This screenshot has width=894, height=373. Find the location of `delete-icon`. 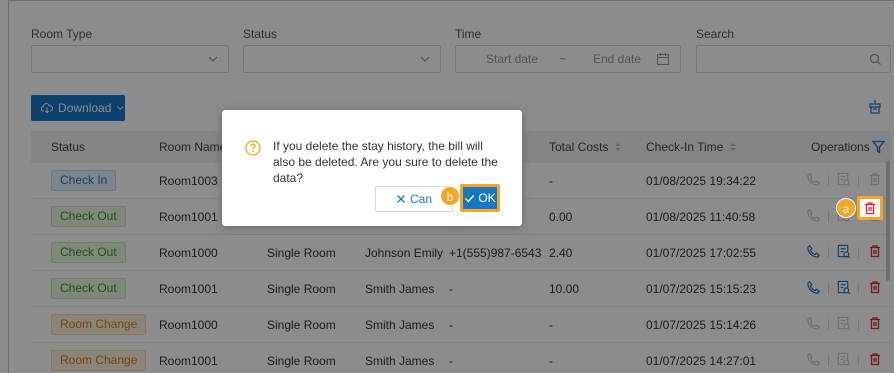

delete-icon is located at coordinates (870, 208).